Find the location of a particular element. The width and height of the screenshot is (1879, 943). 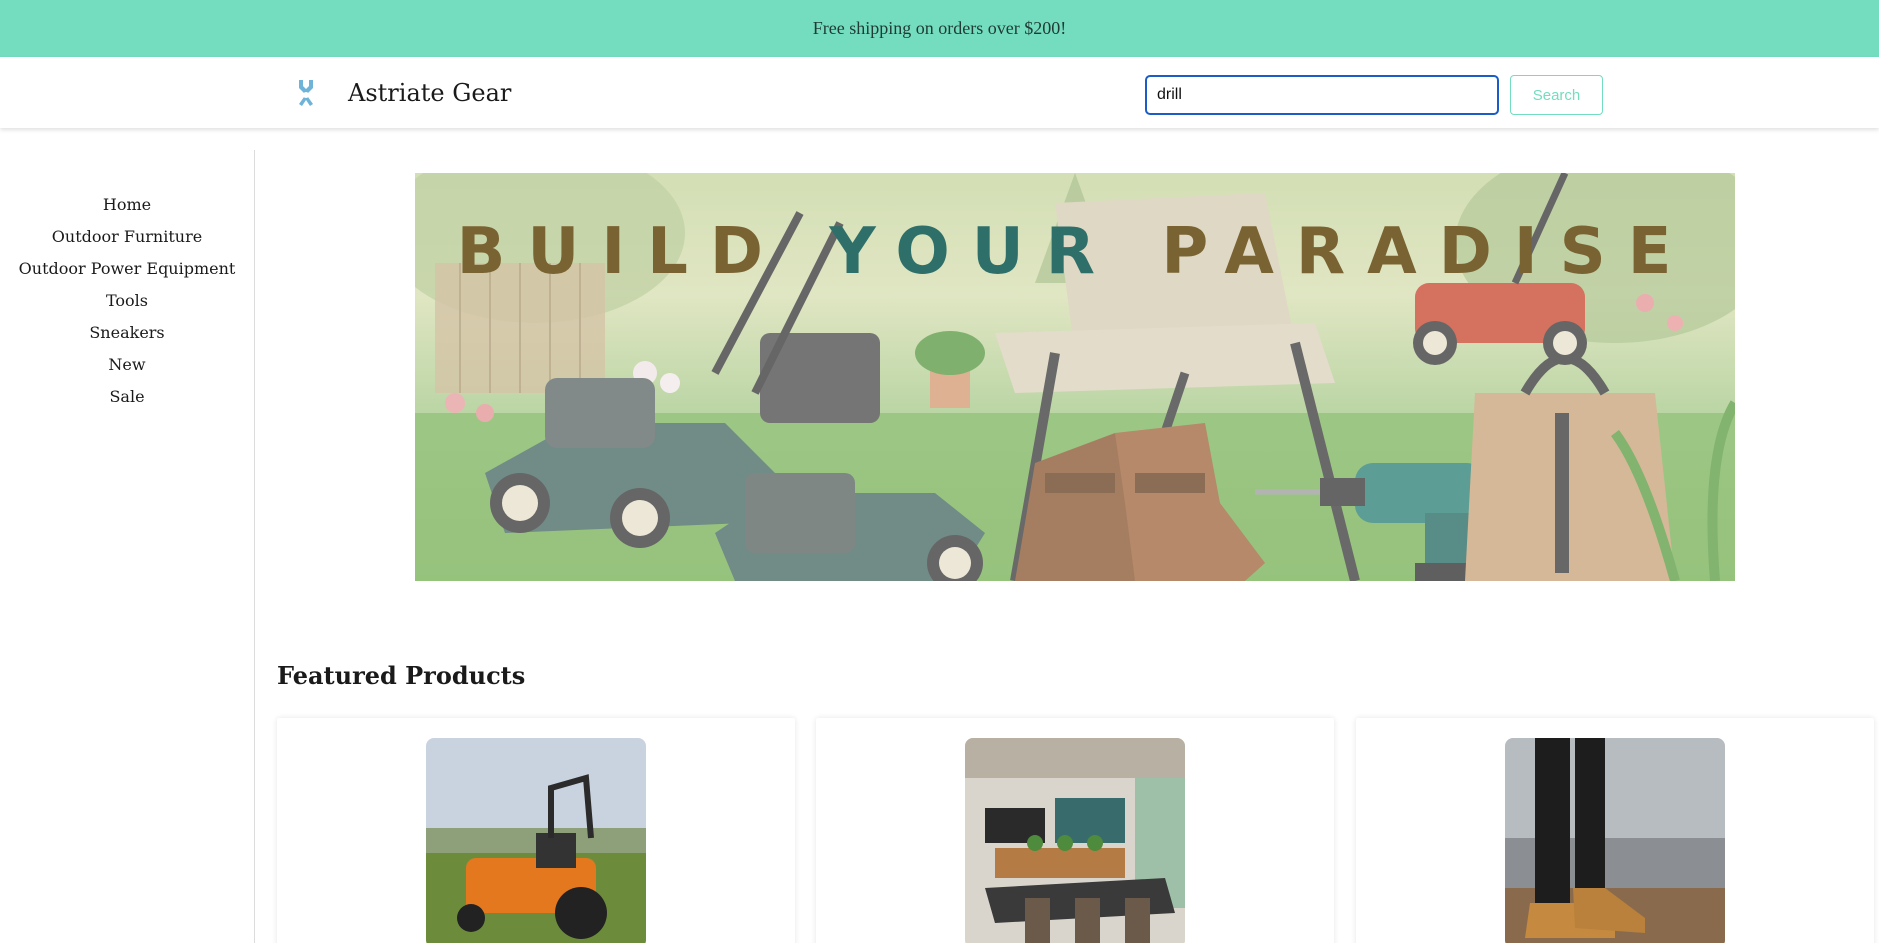

site-header: Astriate Gear Search is located at coordinates (939, 92).